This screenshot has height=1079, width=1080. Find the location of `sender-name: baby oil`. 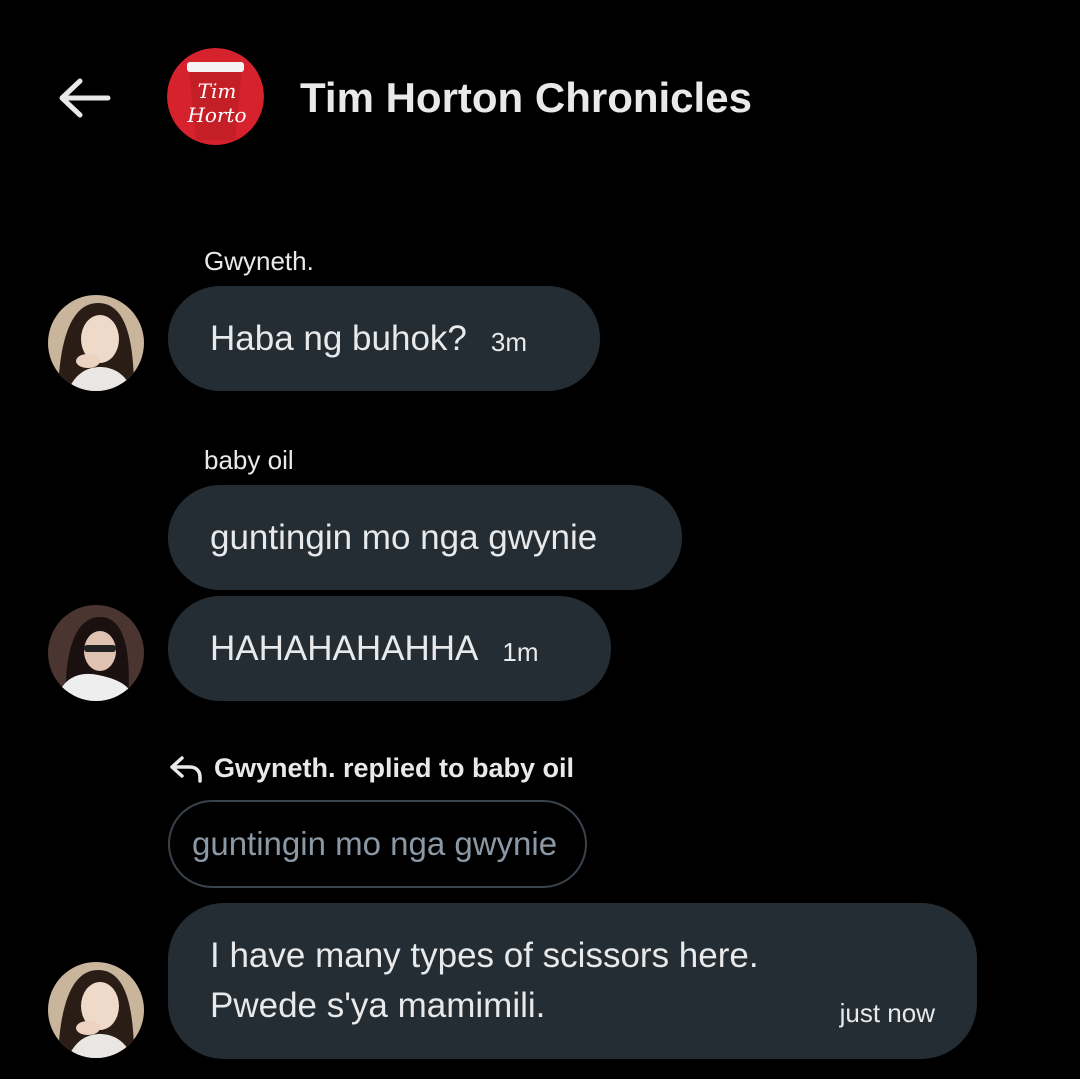

sender-name: baby oil is located at coordinates (249, 460).